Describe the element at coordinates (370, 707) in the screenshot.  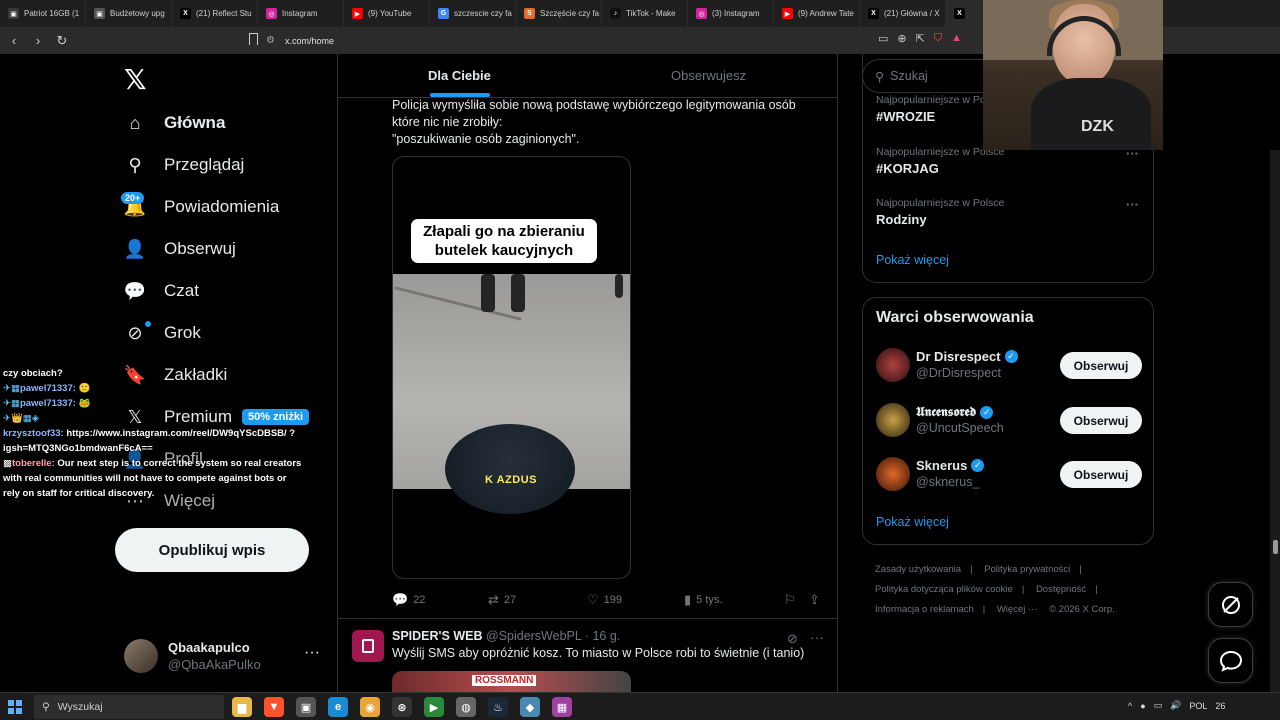
I see `chrome-icon: ◉` at that location.